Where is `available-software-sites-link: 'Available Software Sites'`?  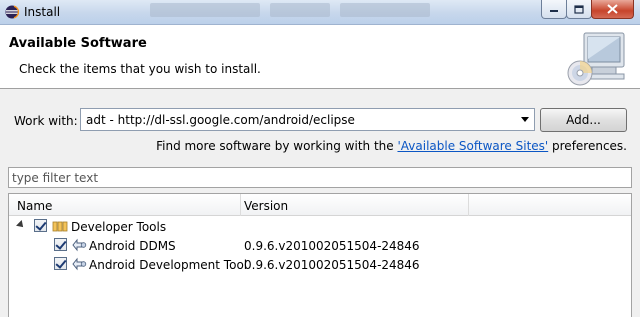
available-software-sites-link: 'Available Software Sites' is located at coordinates (472, 146).